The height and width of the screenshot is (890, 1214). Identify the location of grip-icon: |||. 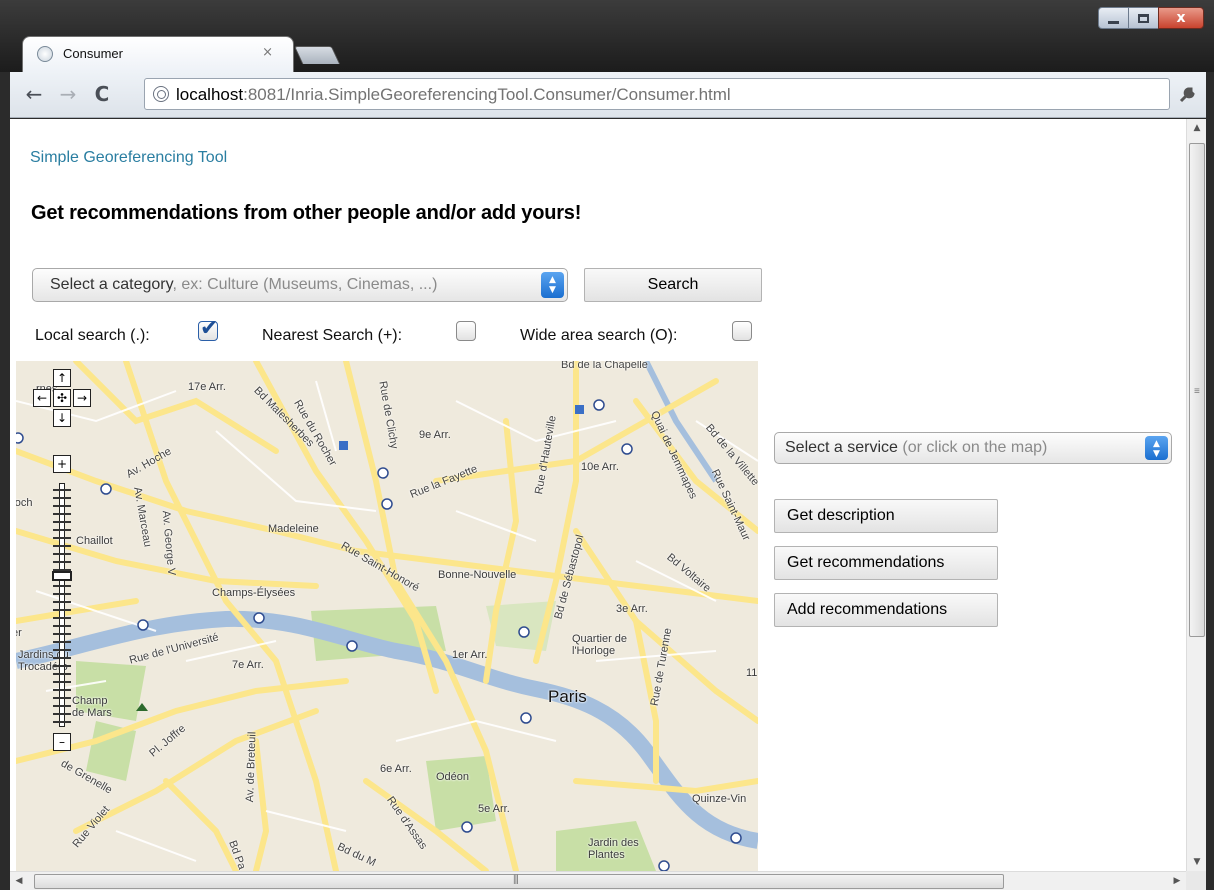
(516, 879).